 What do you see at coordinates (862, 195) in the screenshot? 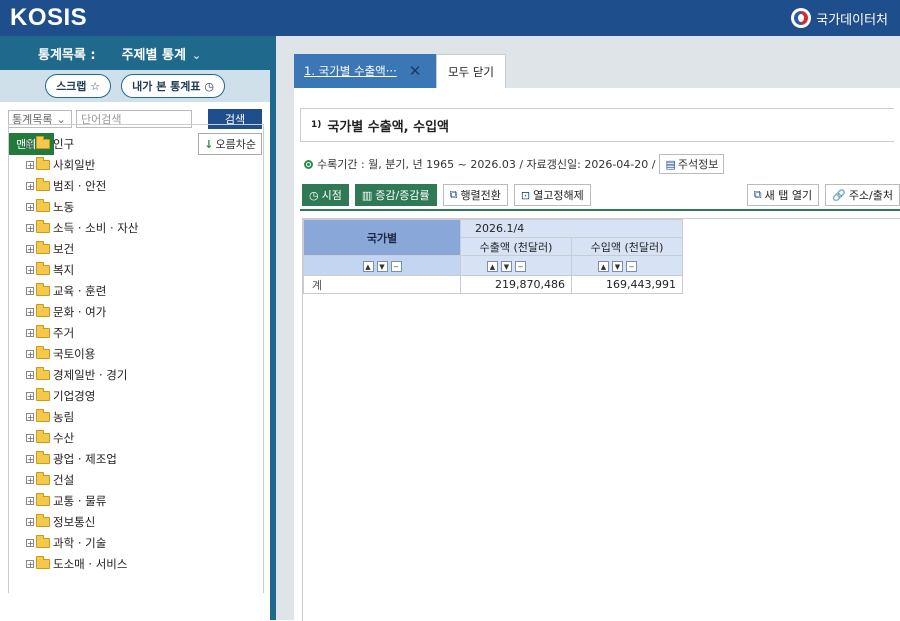
I see `address-source-button: 🔗 주소/출처` at bounding box center [862, 195].